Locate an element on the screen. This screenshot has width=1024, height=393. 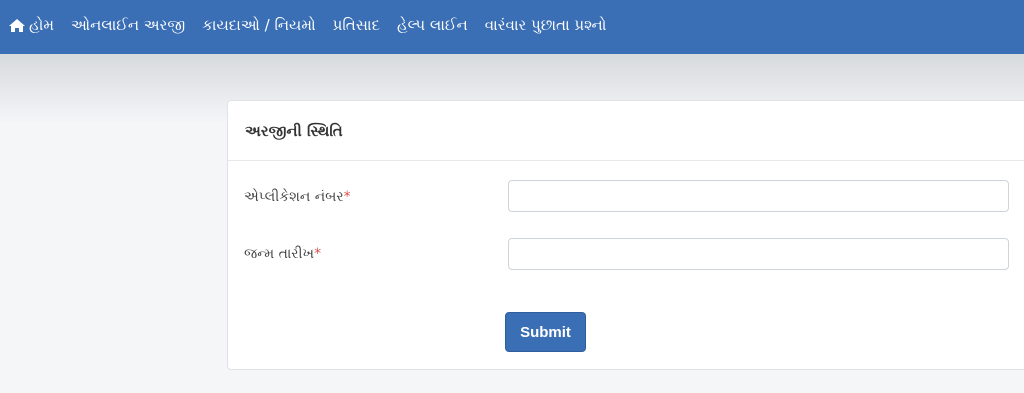
nav-item-label: પ્રતિસાદ is located at coordinates (356, 25).